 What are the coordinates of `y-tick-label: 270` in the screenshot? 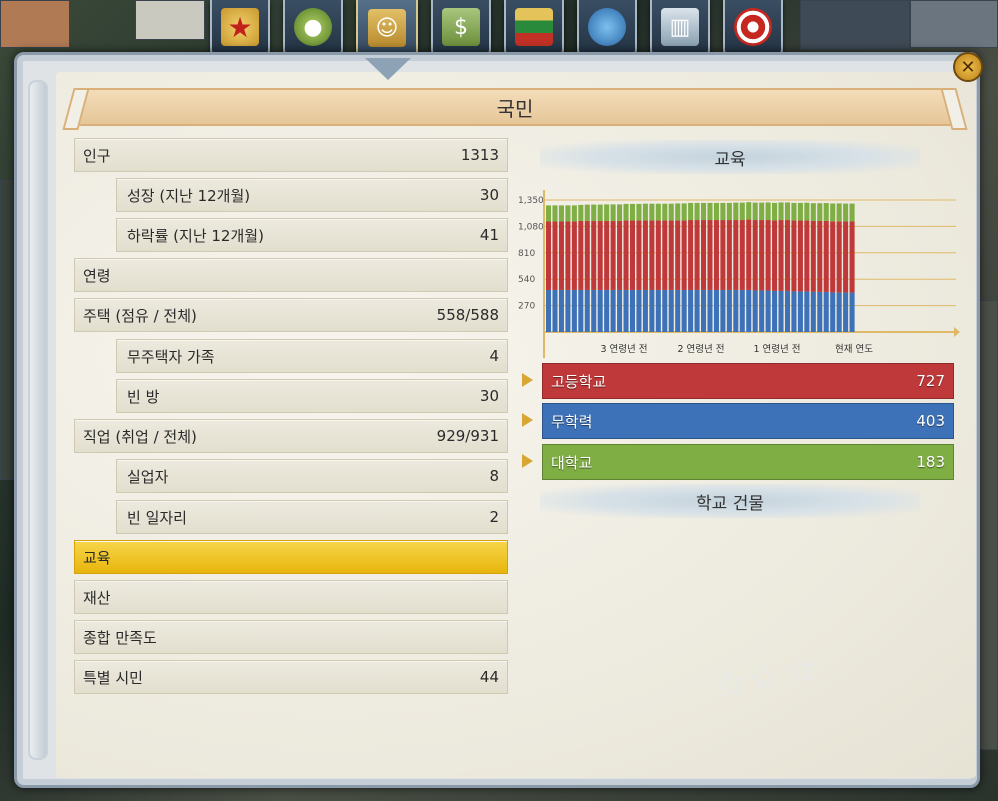 It's located at (526, 307).